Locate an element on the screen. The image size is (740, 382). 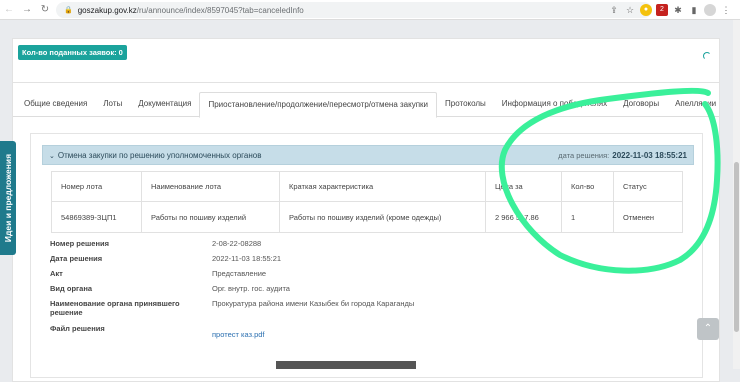
table-cell: 54869389-ЗЦП1 is located at coordinates (96, 217).